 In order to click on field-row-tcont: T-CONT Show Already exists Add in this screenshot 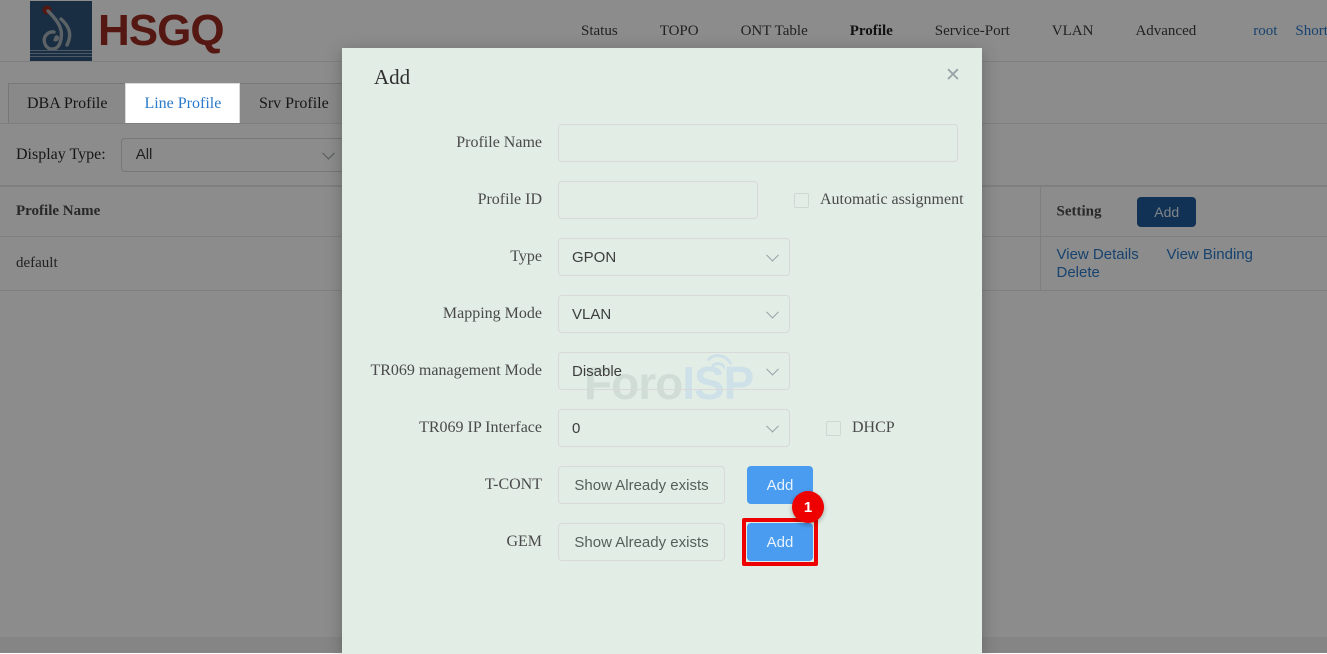, I will do `click(662, 485)`.